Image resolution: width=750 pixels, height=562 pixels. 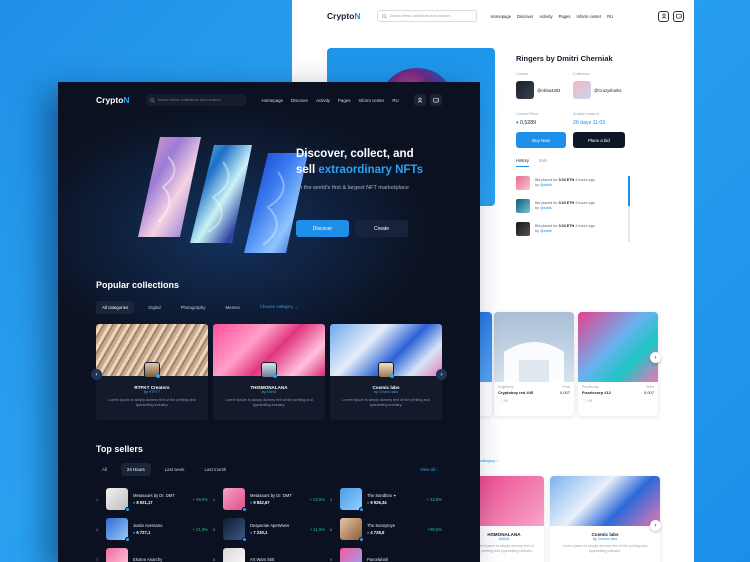 What do you see at coordinates (526, 123) in the screenshot?
I see `price-value: ♦ 0,5289` at bounding box center [526, 123].